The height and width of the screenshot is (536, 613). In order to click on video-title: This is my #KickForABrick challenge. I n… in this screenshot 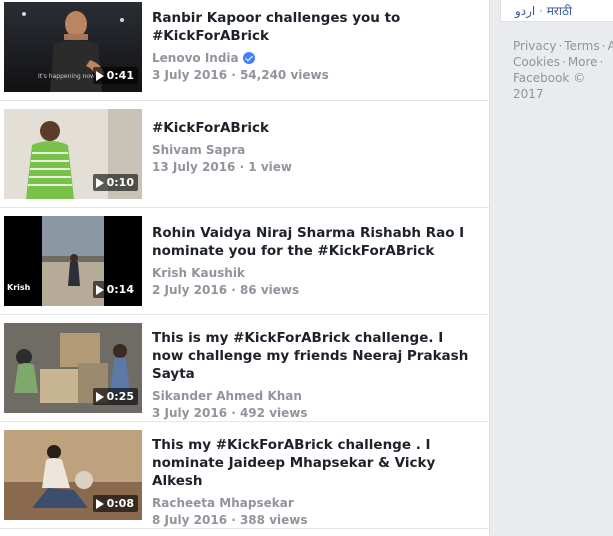, I will do `click(315, 356)`.